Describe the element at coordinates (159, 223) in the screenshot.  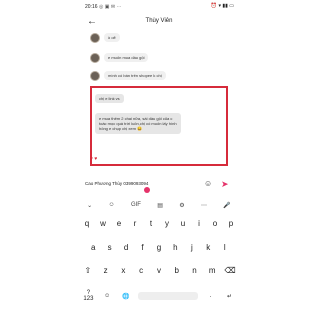
I see `keyboard-row-1: q w e r t y u i o p` at that location.